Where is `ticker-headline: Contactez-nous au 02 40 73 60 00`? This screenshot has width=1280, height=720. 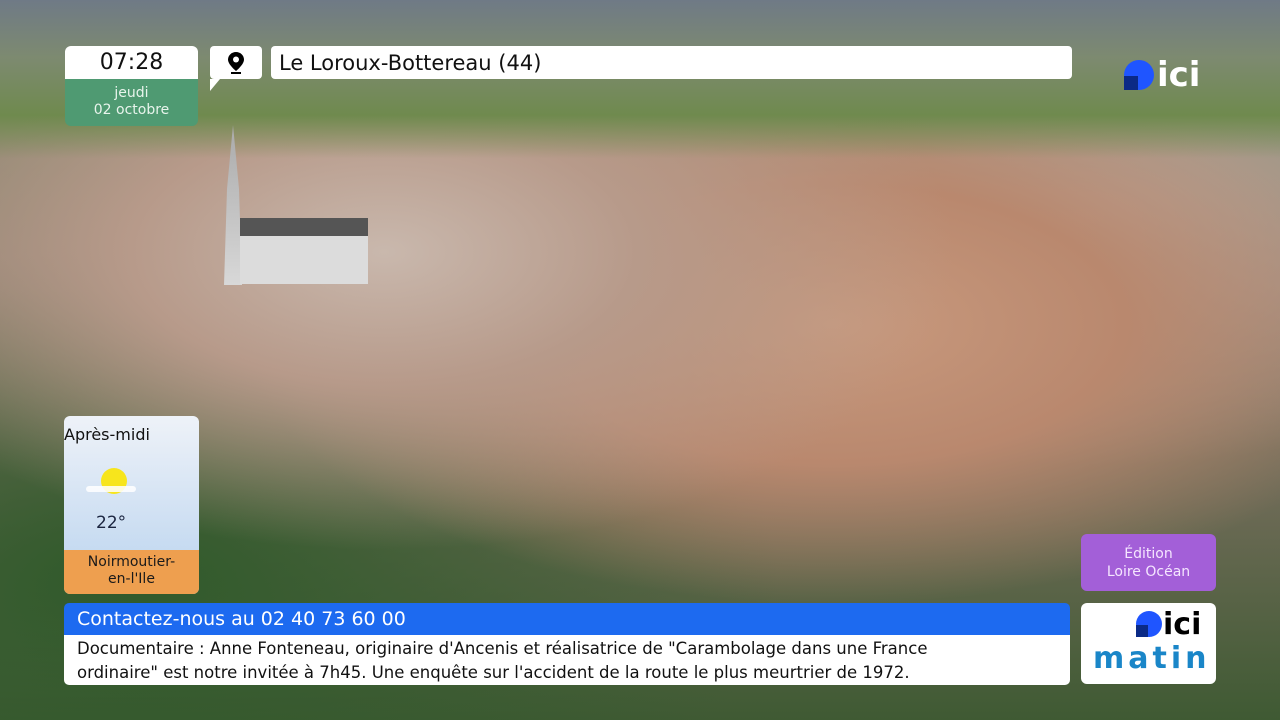 ticker-headline: Contactez-nous au 02 40 73 60 00 is located at coordinates (567, 619).